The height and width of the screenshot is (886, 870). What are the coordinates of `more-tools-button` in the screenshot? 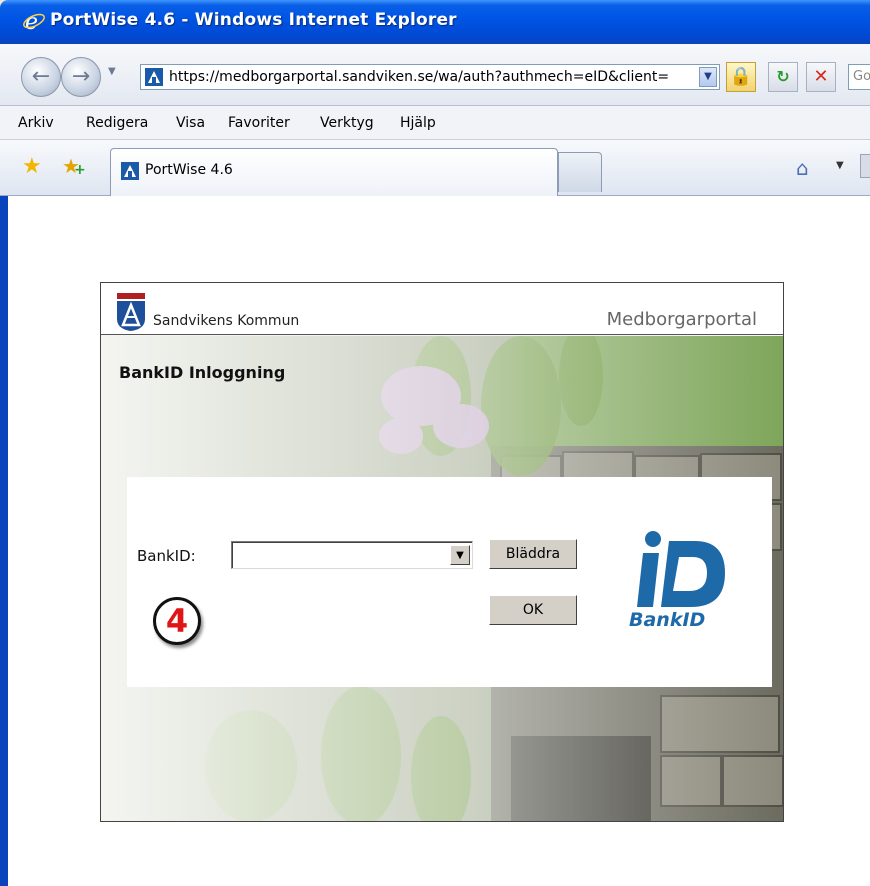 It's located at (865, 166).